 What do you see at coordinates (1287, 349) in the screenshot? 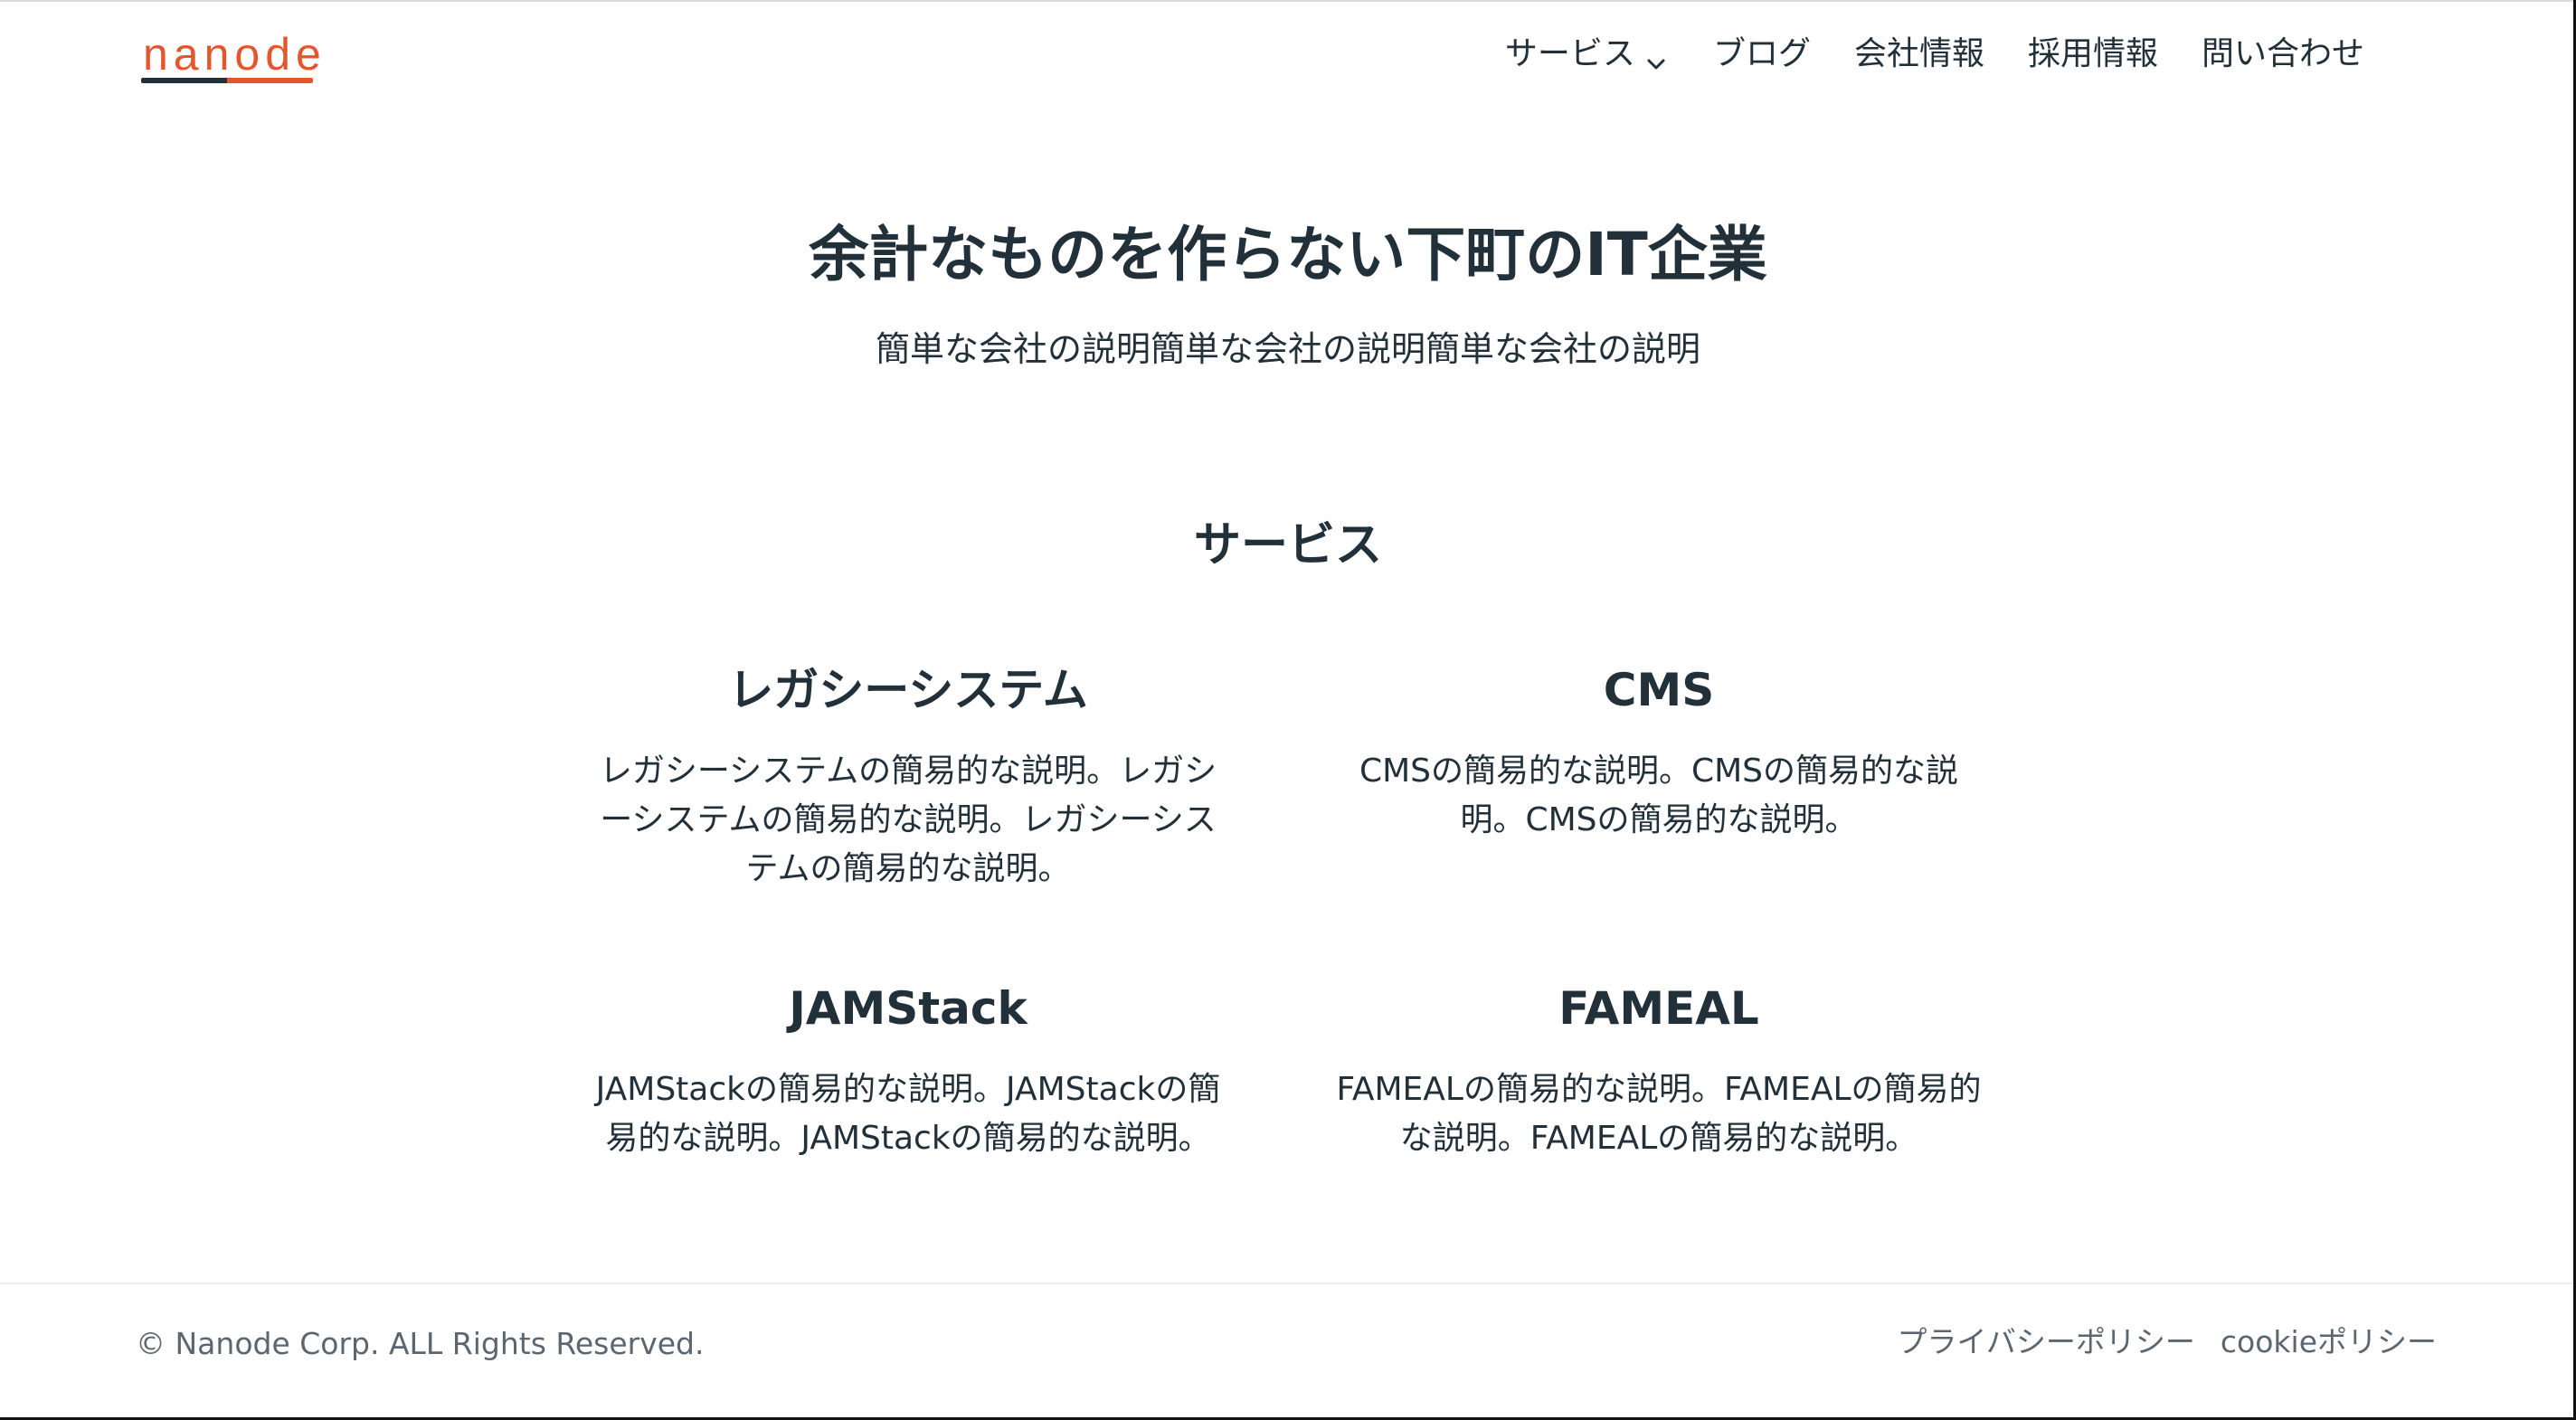
I see `hero-subtitle: 簡単な会社の説明簡単な会社の説明簡単な会社の説明` at bounding box center [1287, 349].